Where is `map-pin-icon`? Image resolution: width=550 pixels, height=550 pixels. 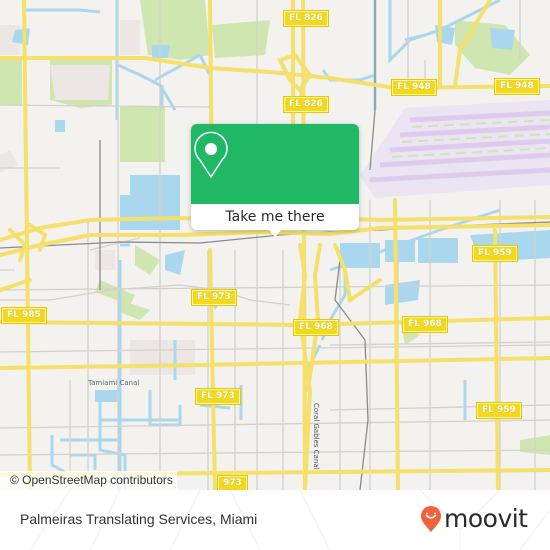
map-pin-icon is located at coordinates (211, 154).